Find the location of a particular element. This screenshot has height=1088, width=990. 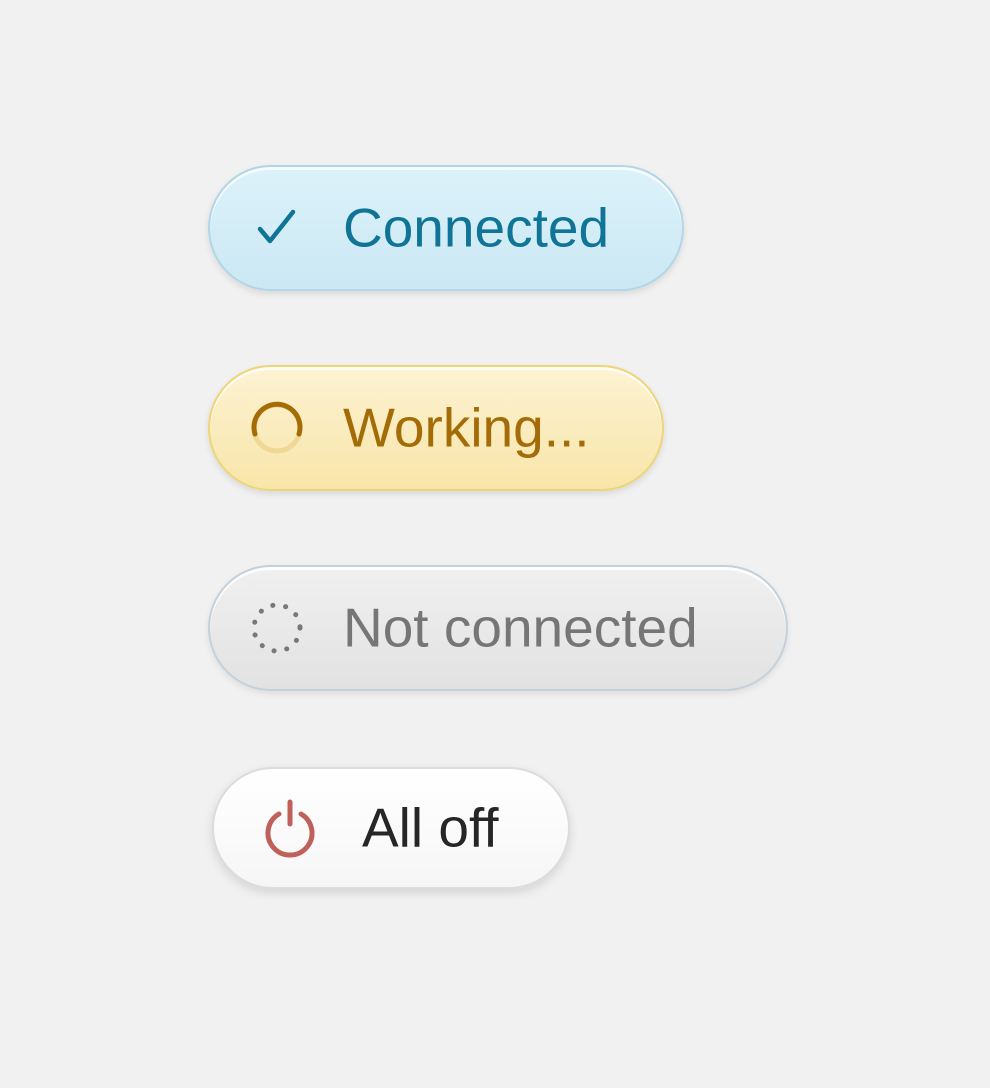

connected-status-button: Connected is located at coordinates (446, 228).